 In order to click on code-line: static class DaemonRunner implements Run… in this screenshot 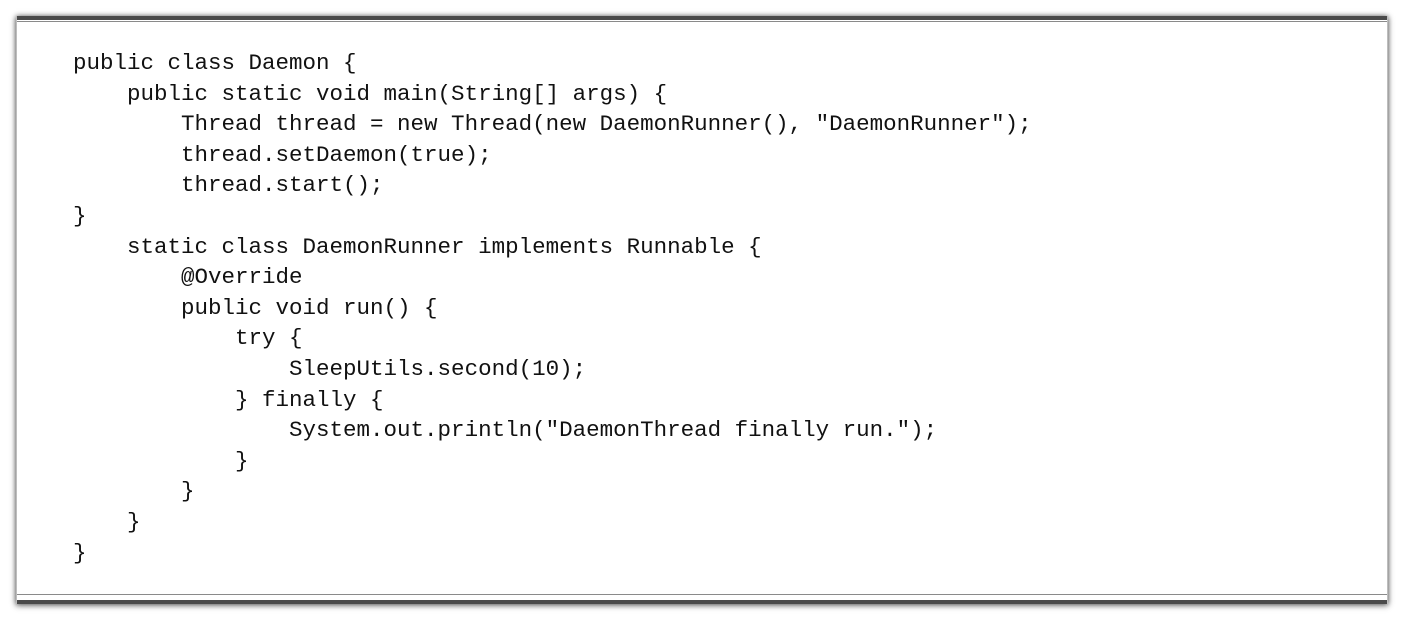, I will do `click(417, 246)`.